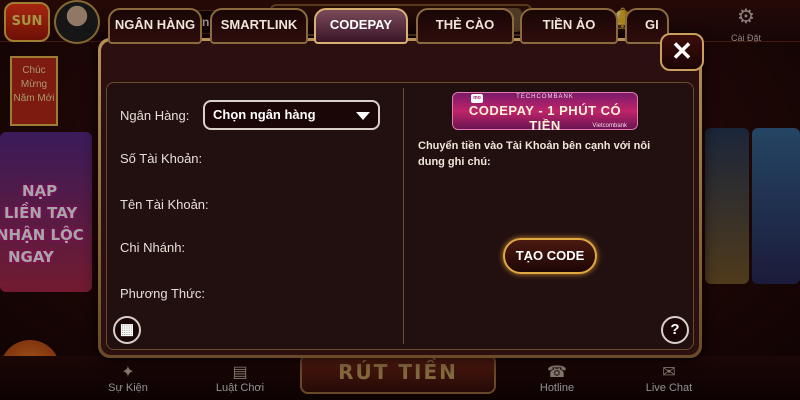  What do you see at coordinates (363, 116) in the screenshot?
I see `chevron-down-icon` at bounding box center [363, 116].